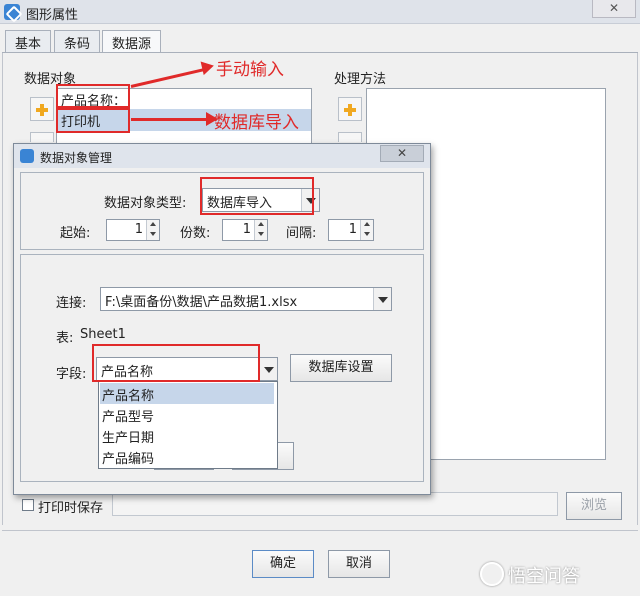  What do you see at coordinates (359, 564) in the screenshot?
I see `cancel-button: 取消` at bounding box center [359, 564].